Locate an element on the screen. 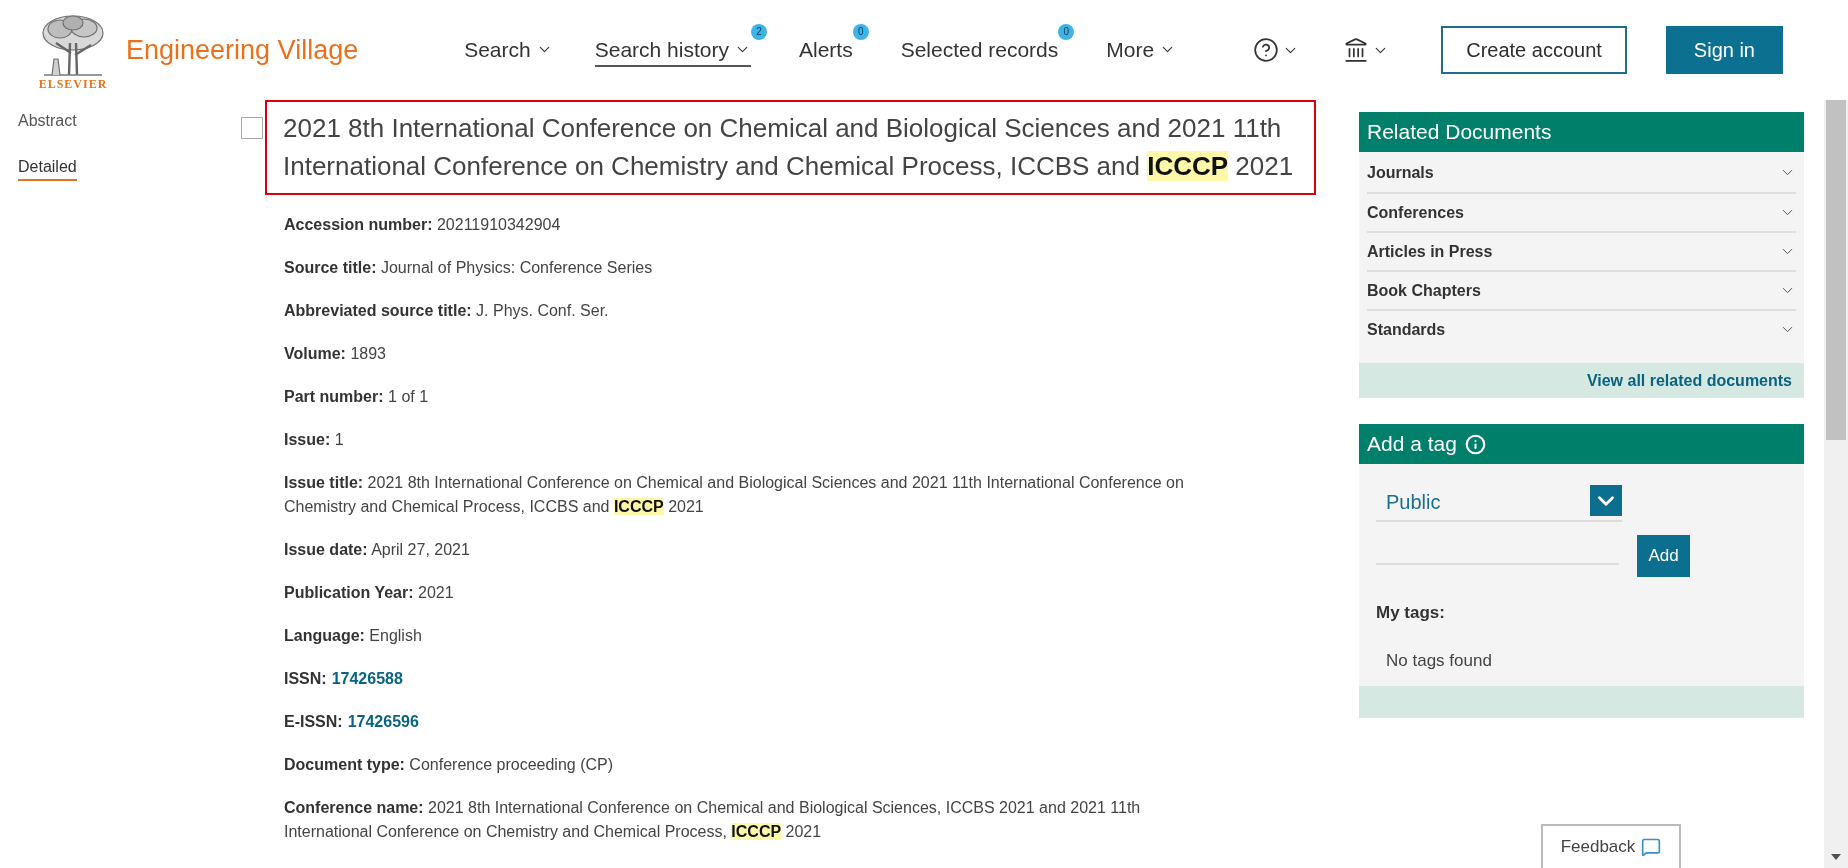  nav-link: Search is located at coordinates (508, 50).